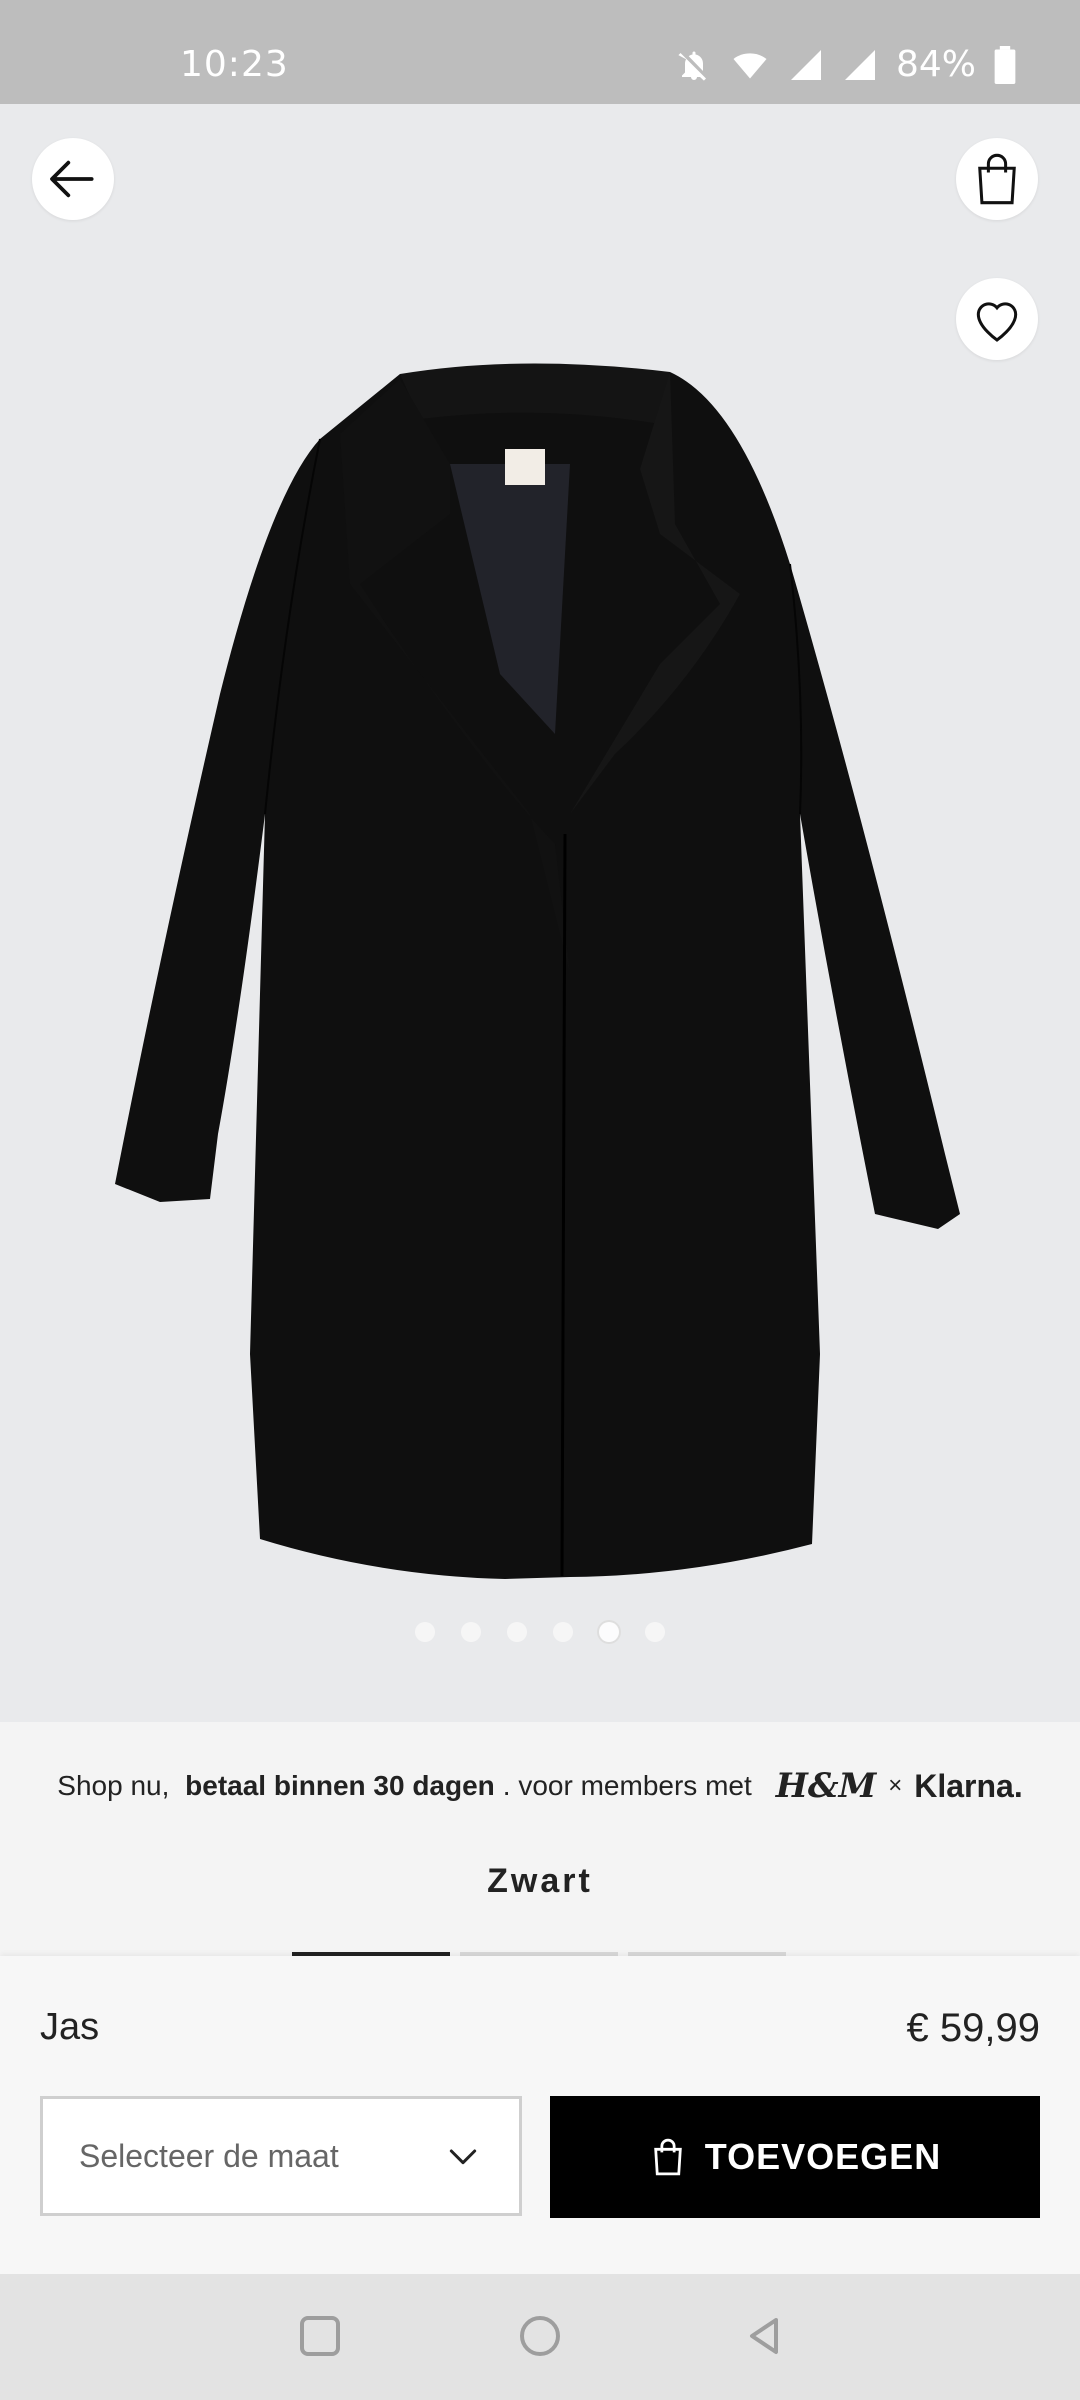  What do you see at coordinates (609, 1632) in the screenshot?
I see `carousel-dot-active` at bounding box center [609, 1632].